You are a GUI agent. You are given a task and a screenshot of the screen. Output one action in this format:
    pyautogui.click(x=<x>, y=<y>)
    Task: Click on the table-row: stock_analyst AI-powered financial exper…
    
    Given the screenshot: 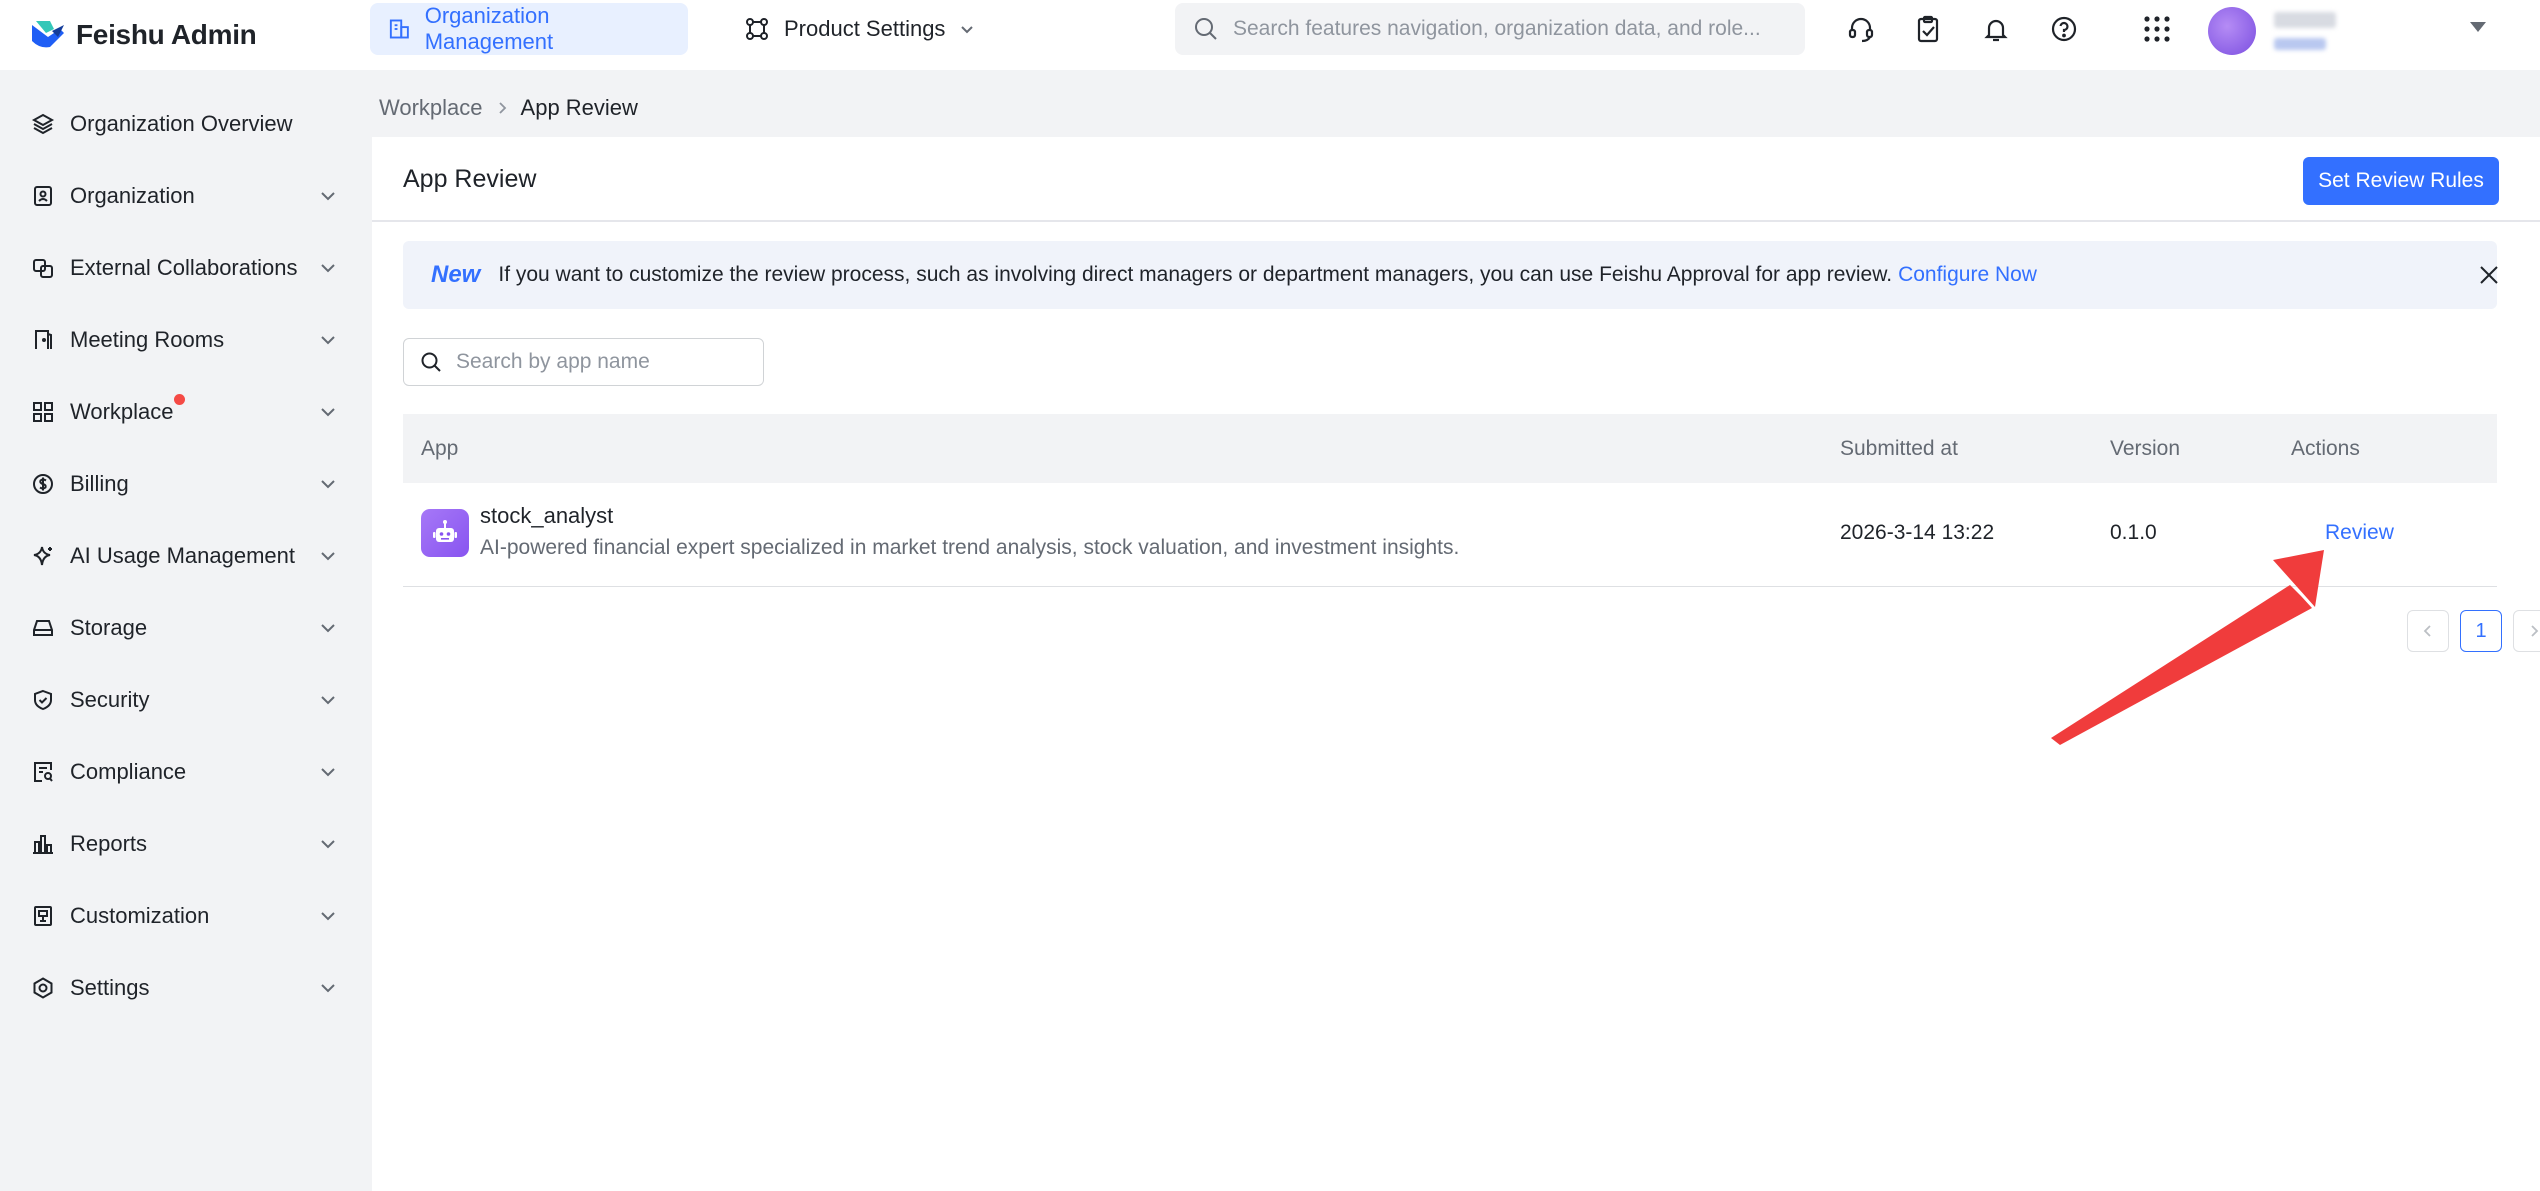 What is the action you would take?
    pyautogui.click(x=1450, y=535)
    